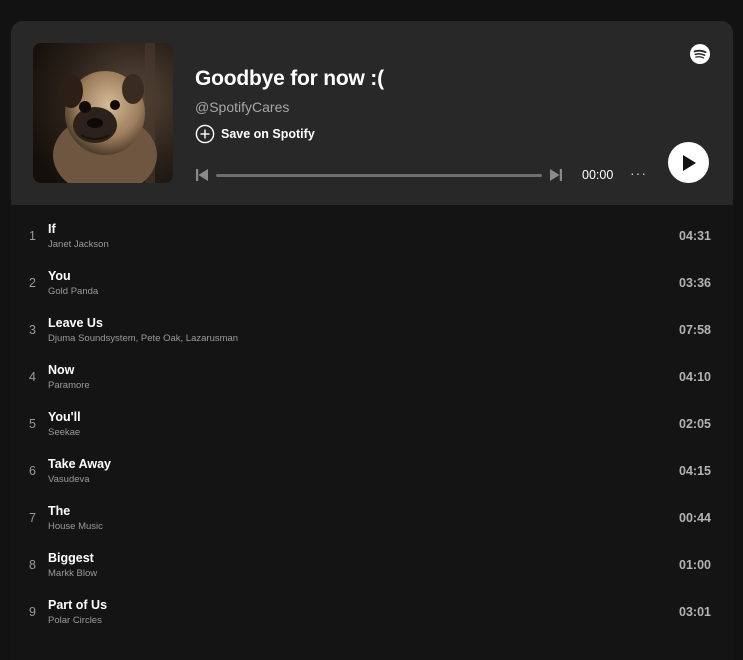 This screenshot has width=743, height=660. I want to click on track-number: 7, so click(32, 518).